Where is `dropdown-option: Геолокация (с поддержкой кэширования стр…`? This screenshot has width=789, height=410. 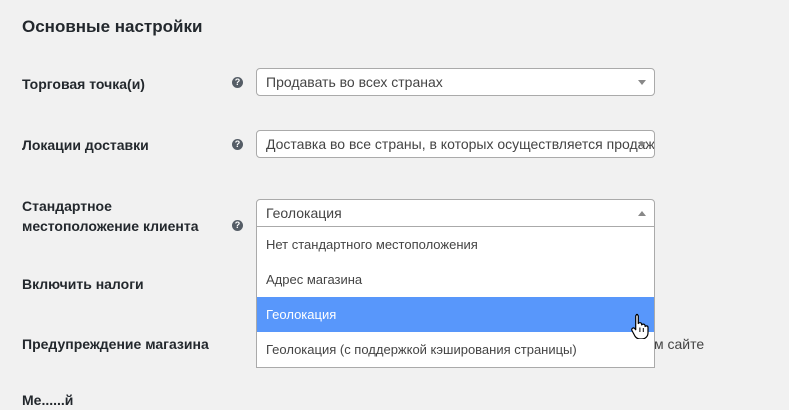
dropdown-option: Геолокация (с поддержкой кэширования стр… is located at coordinates (455, 349).